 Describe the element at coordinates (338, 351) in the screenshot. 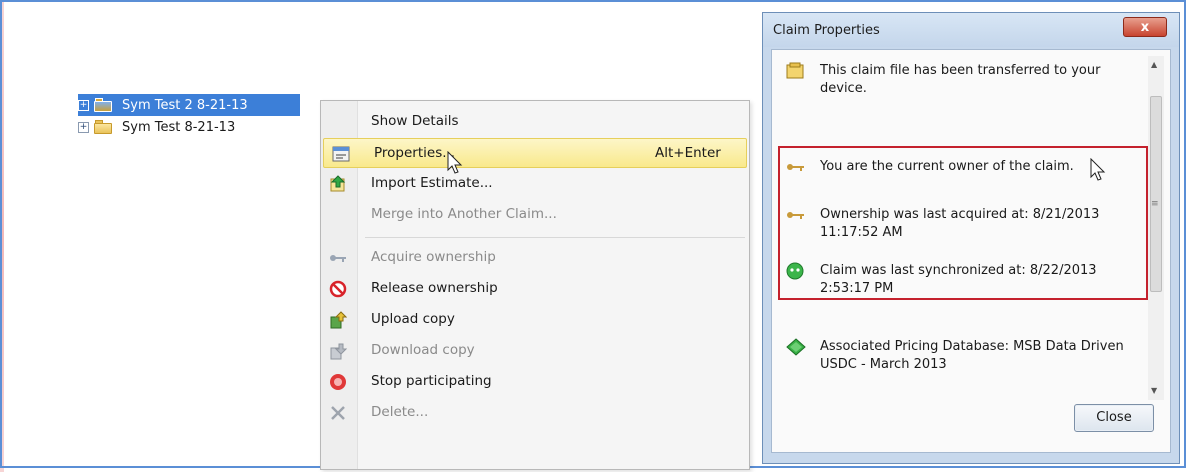

I see `download-icon` at that location.